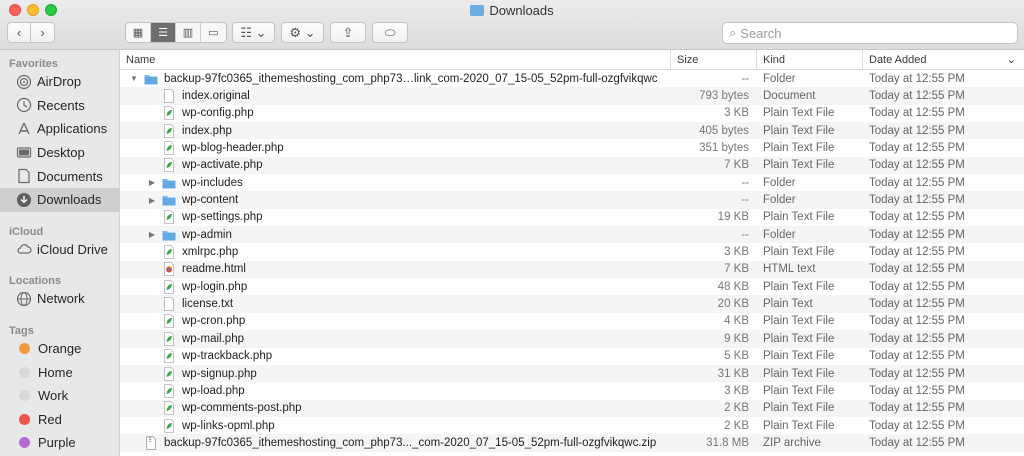  Describe the element at coordinates (59, 349) in the screenshot. I see `sidebar-tag-orange: Orange` at that location.